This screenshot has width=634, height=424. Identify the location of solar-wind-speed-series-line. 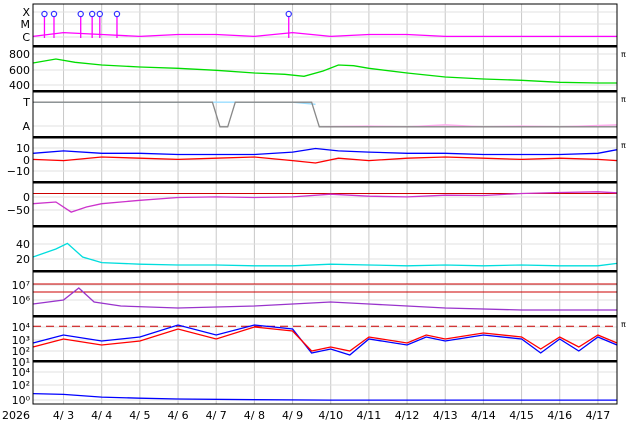
(324, 71).